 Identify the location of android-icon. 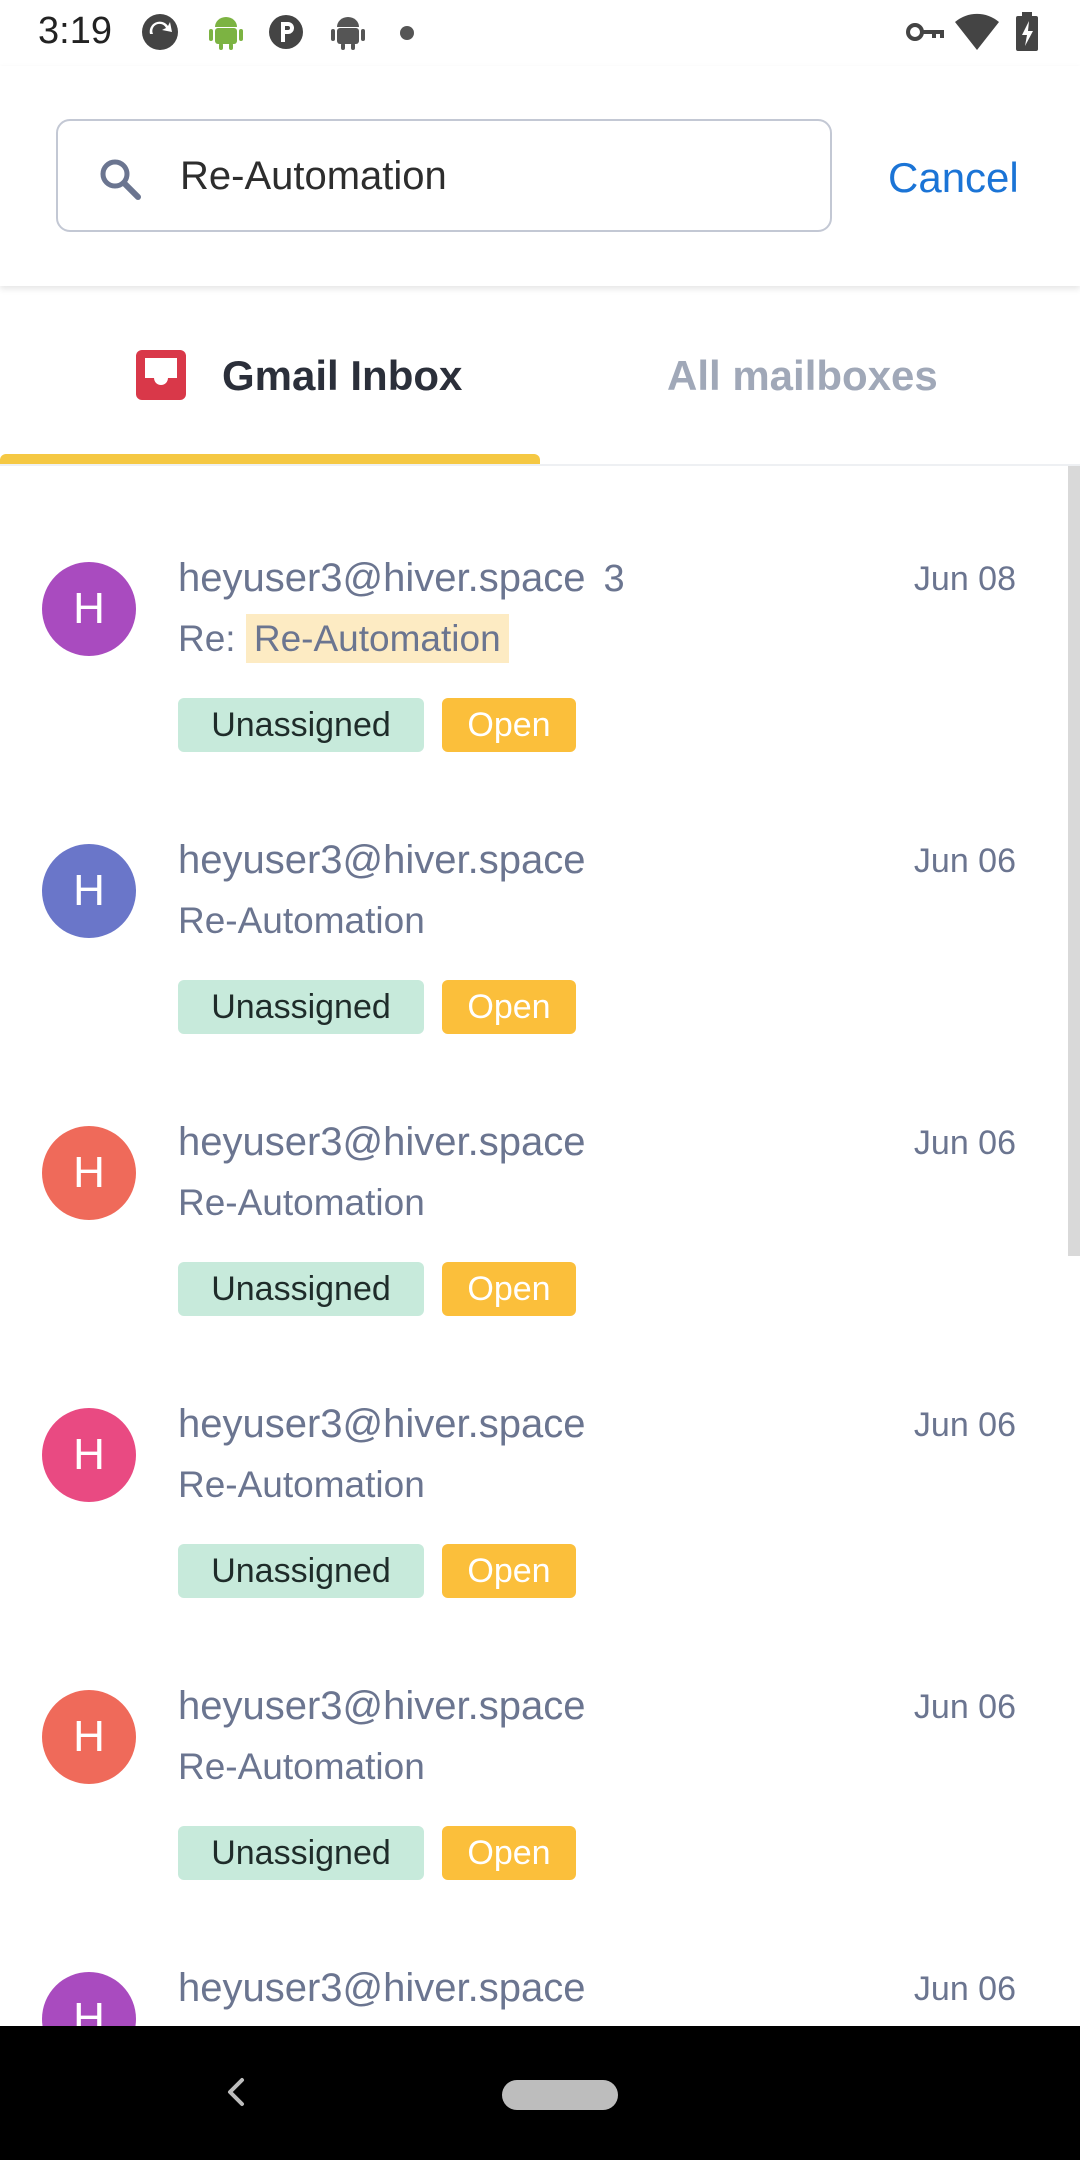
(226, 33).